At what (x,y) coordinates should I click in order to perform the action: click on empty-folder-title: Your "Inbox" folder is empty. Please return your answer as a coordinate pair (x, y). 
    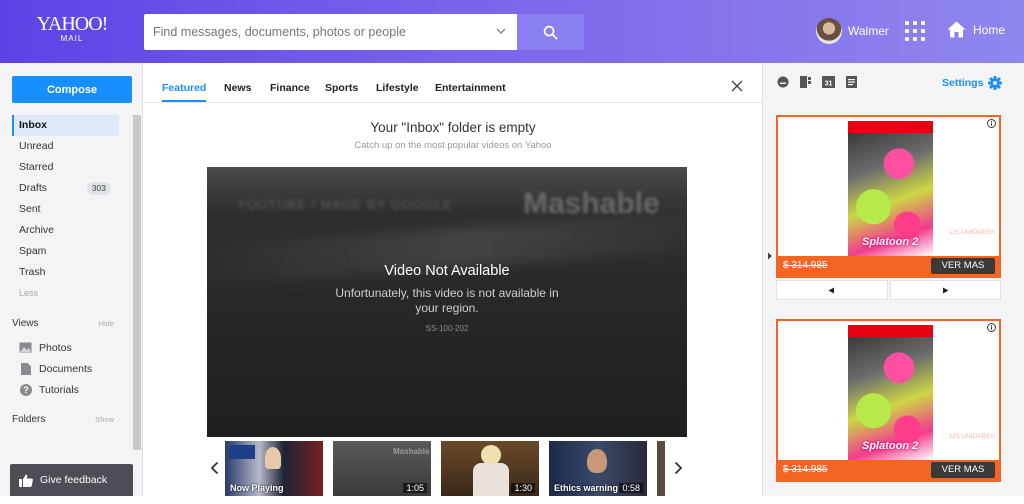
    Looking at the image, I should click on (453, 127).